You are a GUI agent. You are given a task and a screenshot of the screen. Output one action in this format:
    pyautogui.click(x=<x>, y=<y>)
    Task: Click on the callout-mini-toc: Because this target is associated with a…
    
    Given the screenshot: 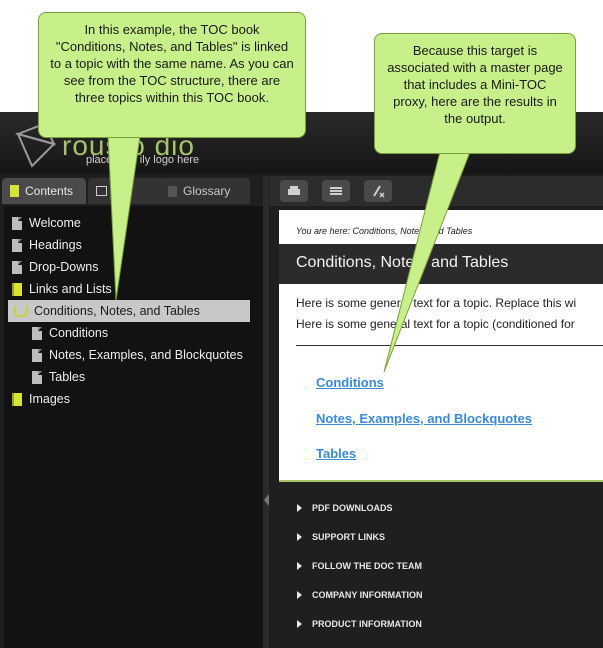 What is the action you would take?
    pyautogui.click(x=475, y=93)
    